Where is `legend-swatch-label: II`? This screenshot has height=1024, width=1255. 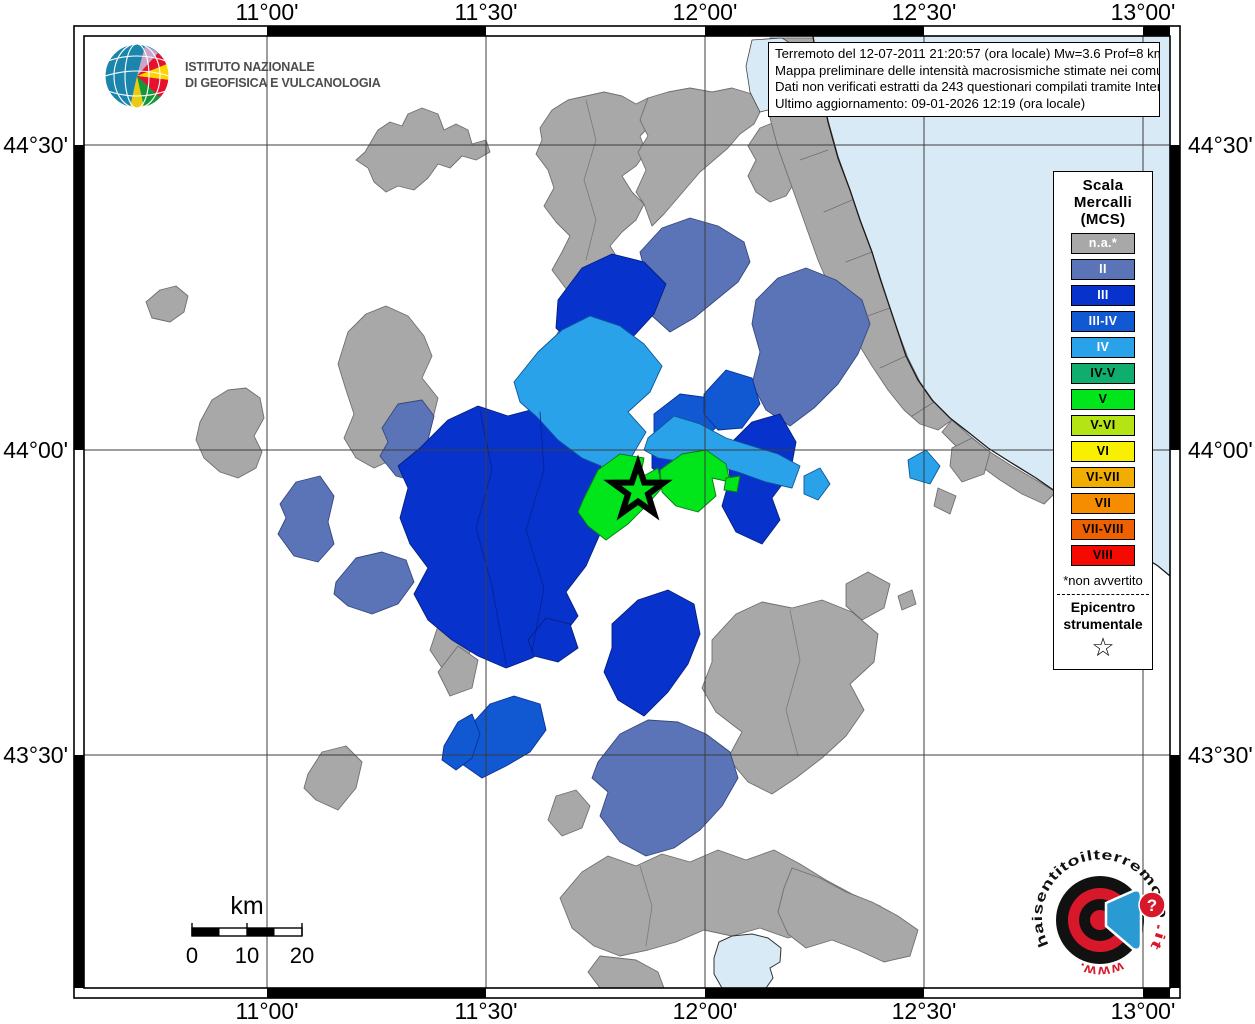 legend-swatch-label: II is located at coordinates (1103, 269).